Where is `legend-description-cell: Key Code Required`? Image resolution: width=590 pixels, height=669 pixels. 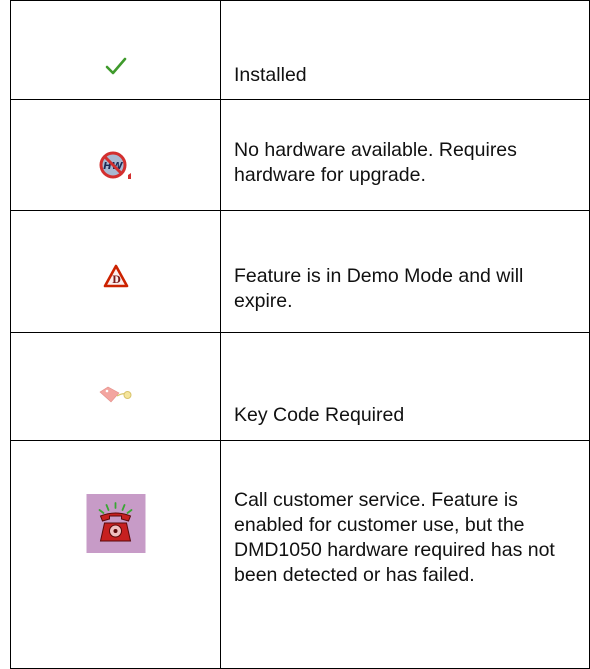 legend-description-cell: Key Code Required is located at coordinates (405, 386).